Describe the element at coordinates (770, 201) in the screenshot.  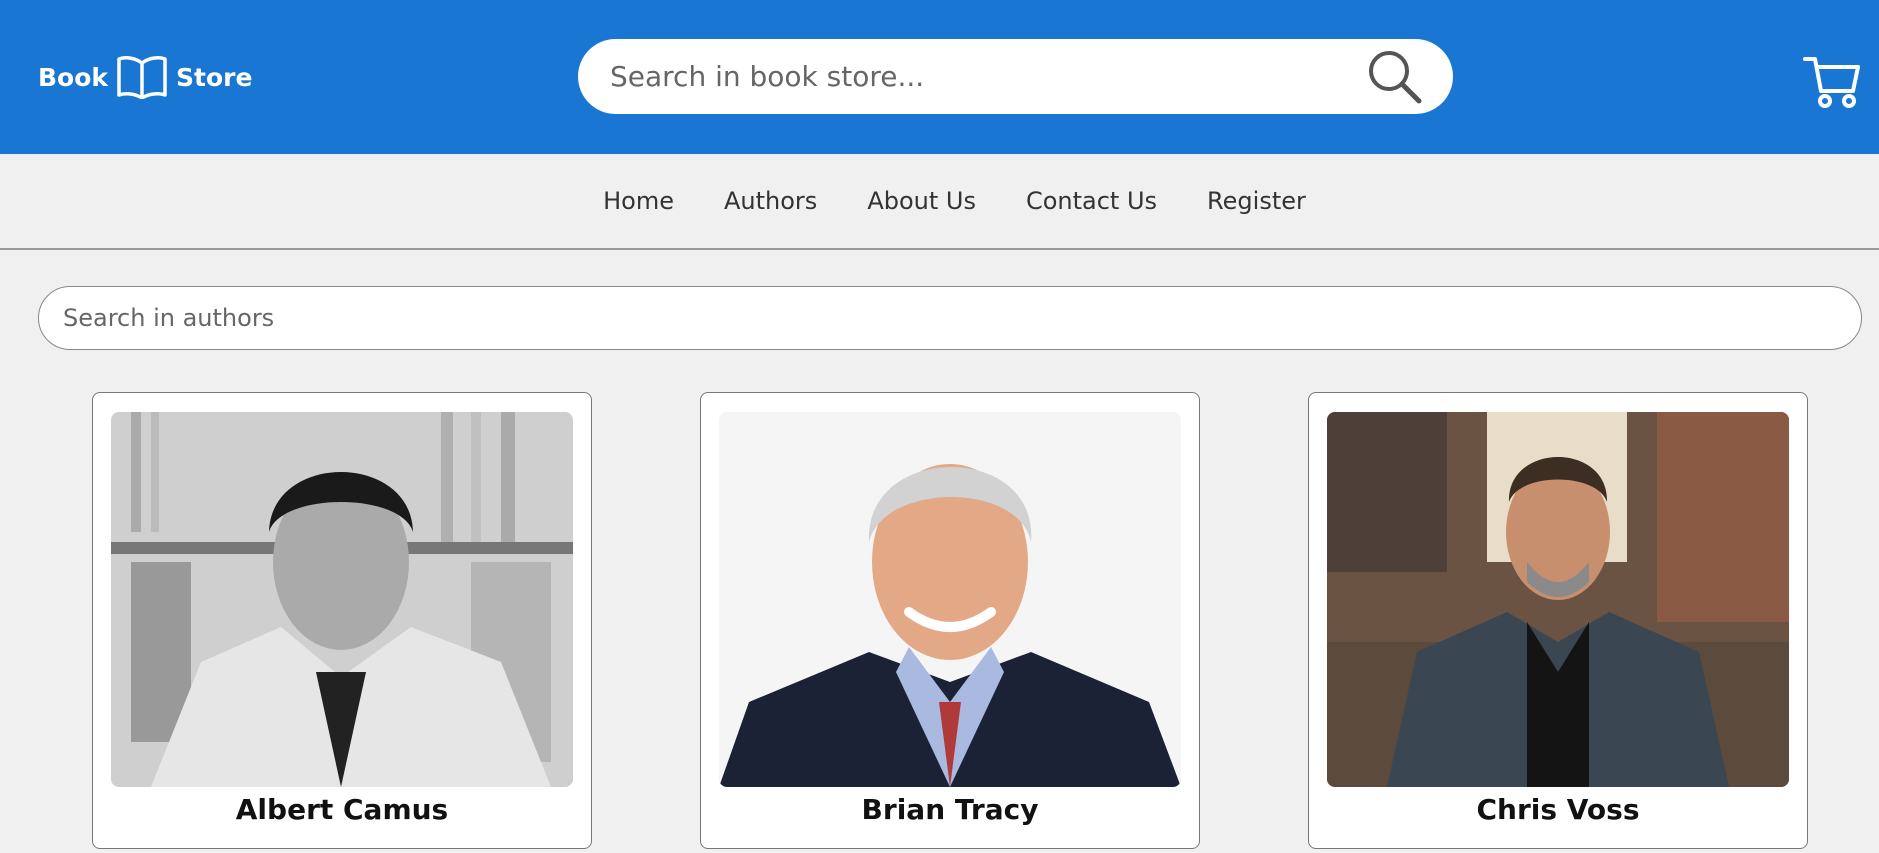
I see `nav-item-authors: Authors` at that location.